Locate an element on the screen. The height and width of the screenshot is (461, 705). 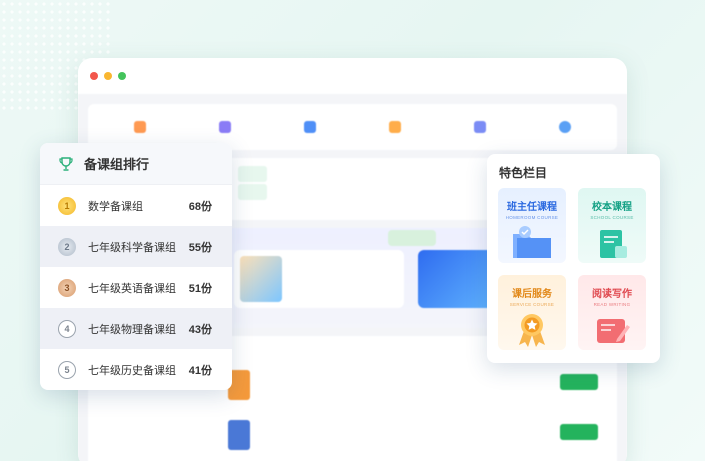
resource-count: 43份 is located at coordinates (200, 329).